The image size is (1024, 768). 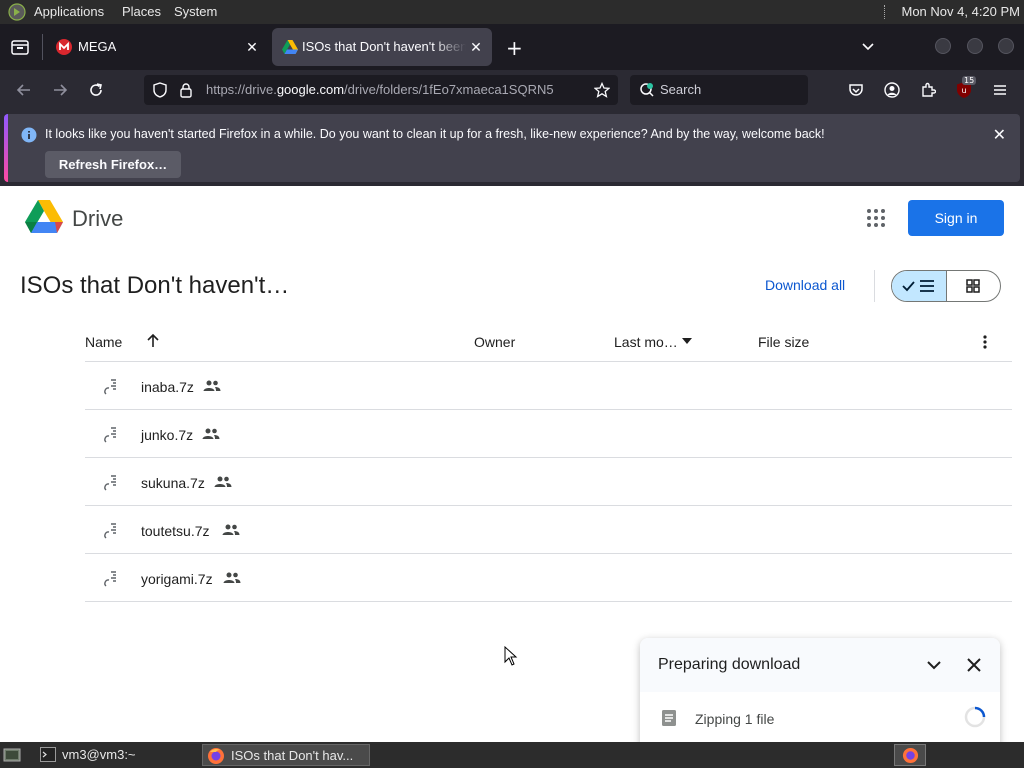 I want to click on new-tab-icon: +, so click(x=514, y=48).